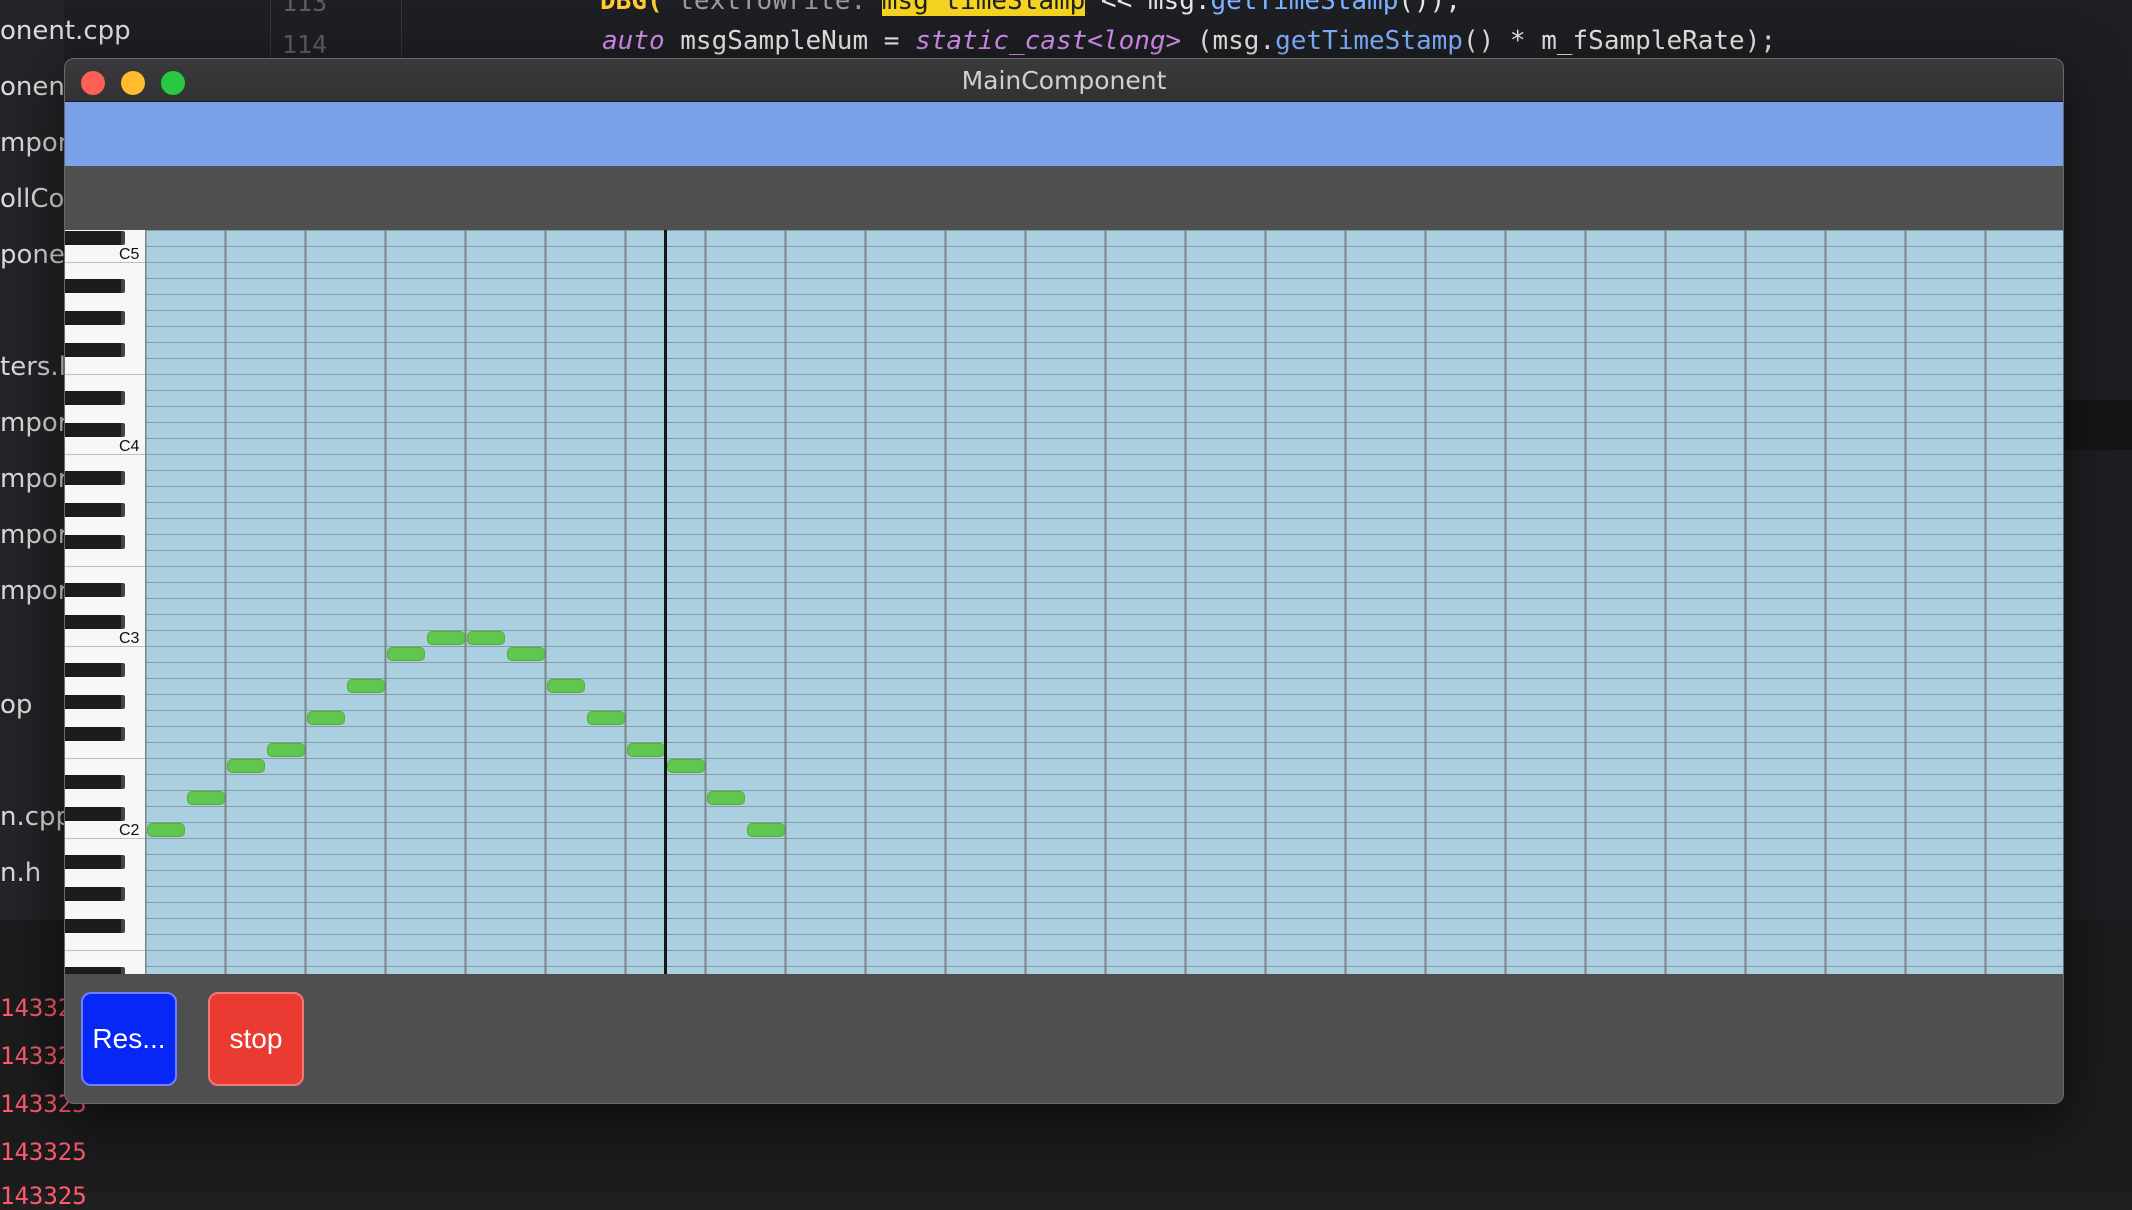 The width and height of the screenshot is (2132, 1210). What do you see at coordinates (129, 830) in the screenshot?
I see `octave-label: C2` at bounding box center [129, 830].